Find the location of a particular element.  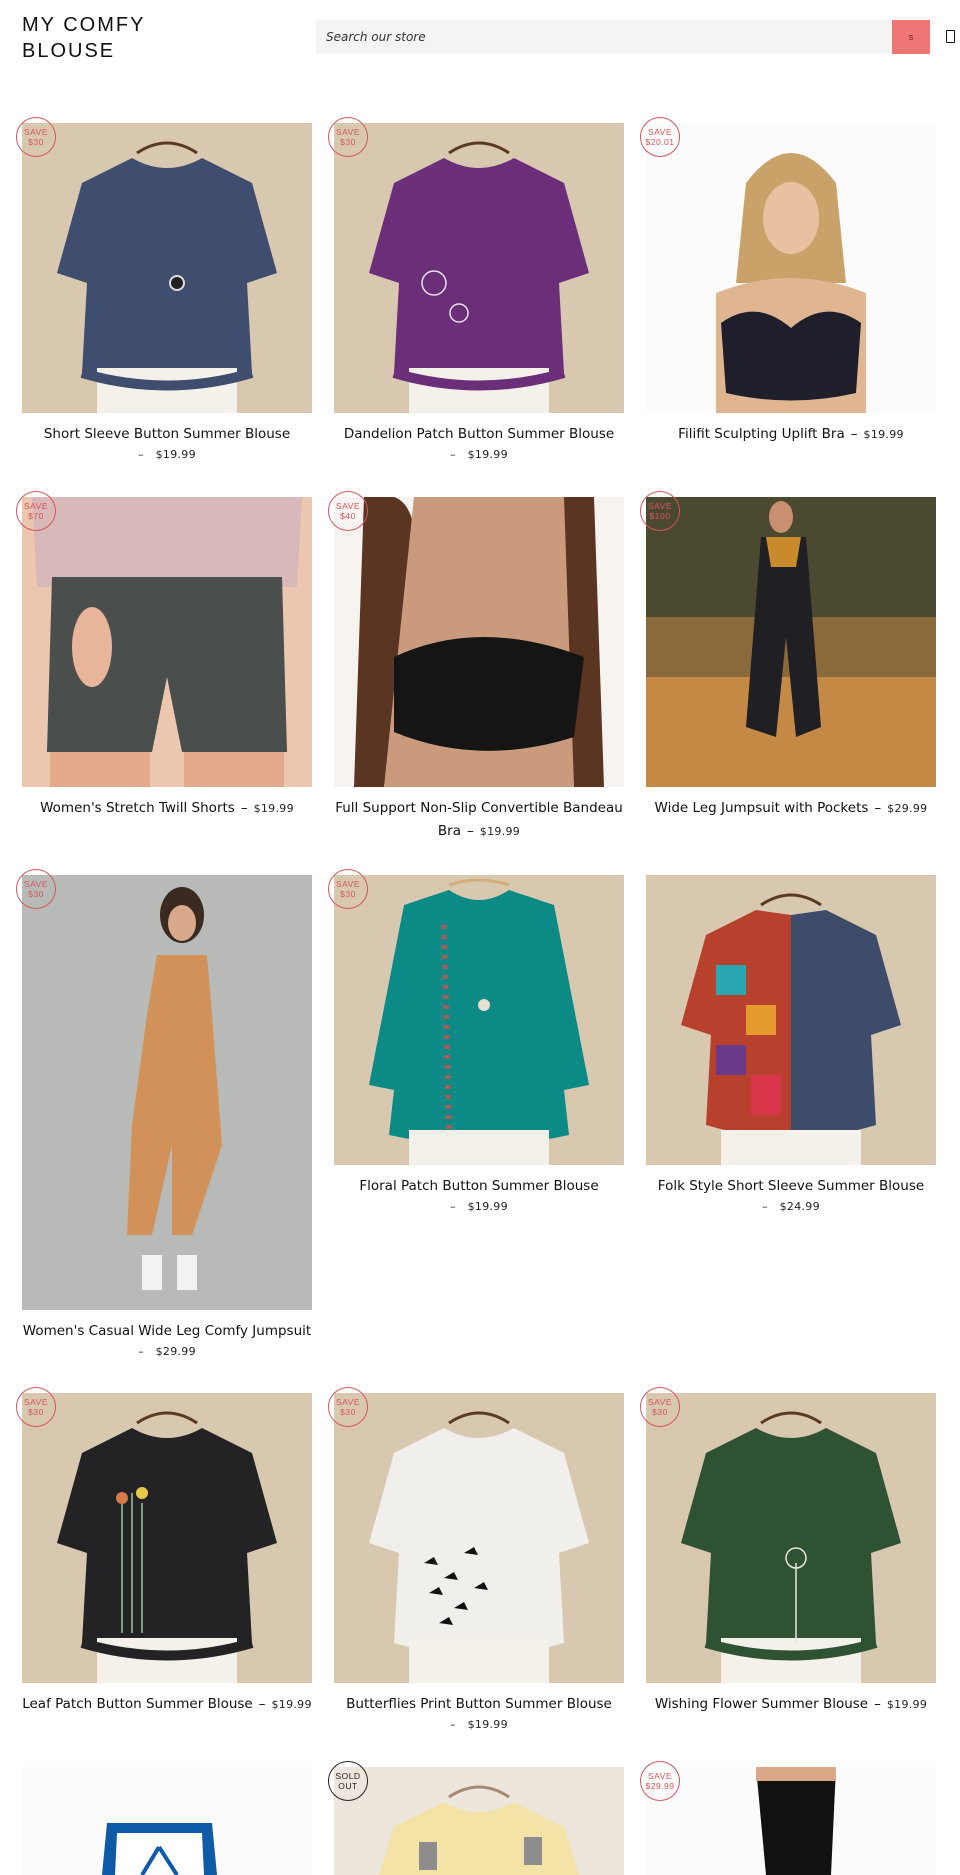

save-badge-amount: $29.99 is located at coordinates (660, 1786).